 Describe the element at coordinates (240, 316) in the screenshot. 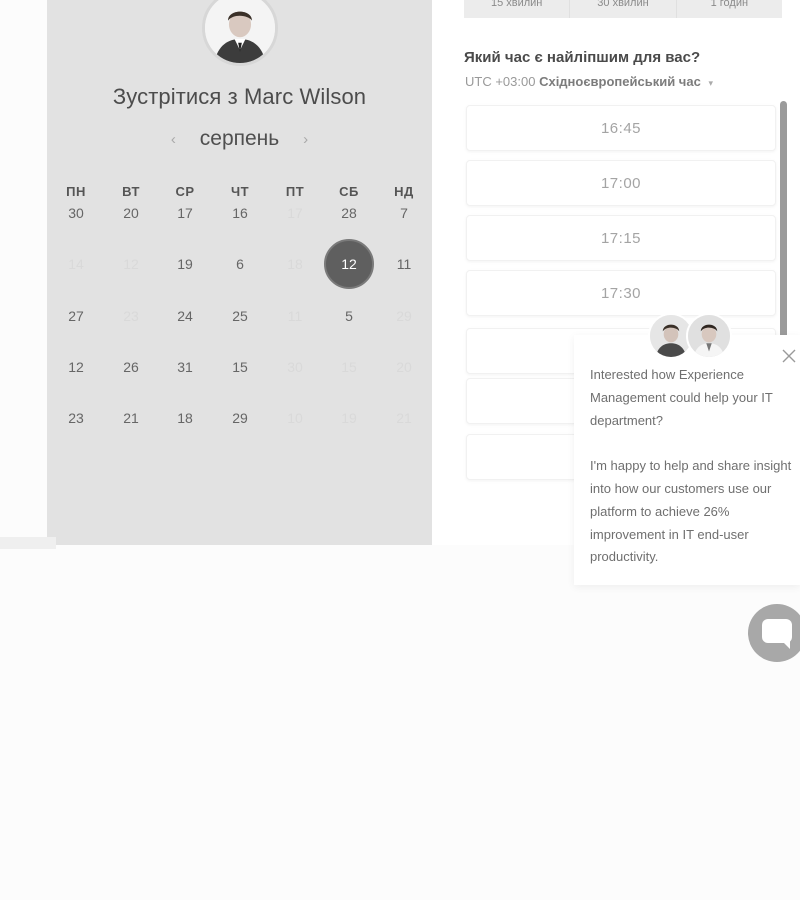

I see `calendar-day: 25` at that location.